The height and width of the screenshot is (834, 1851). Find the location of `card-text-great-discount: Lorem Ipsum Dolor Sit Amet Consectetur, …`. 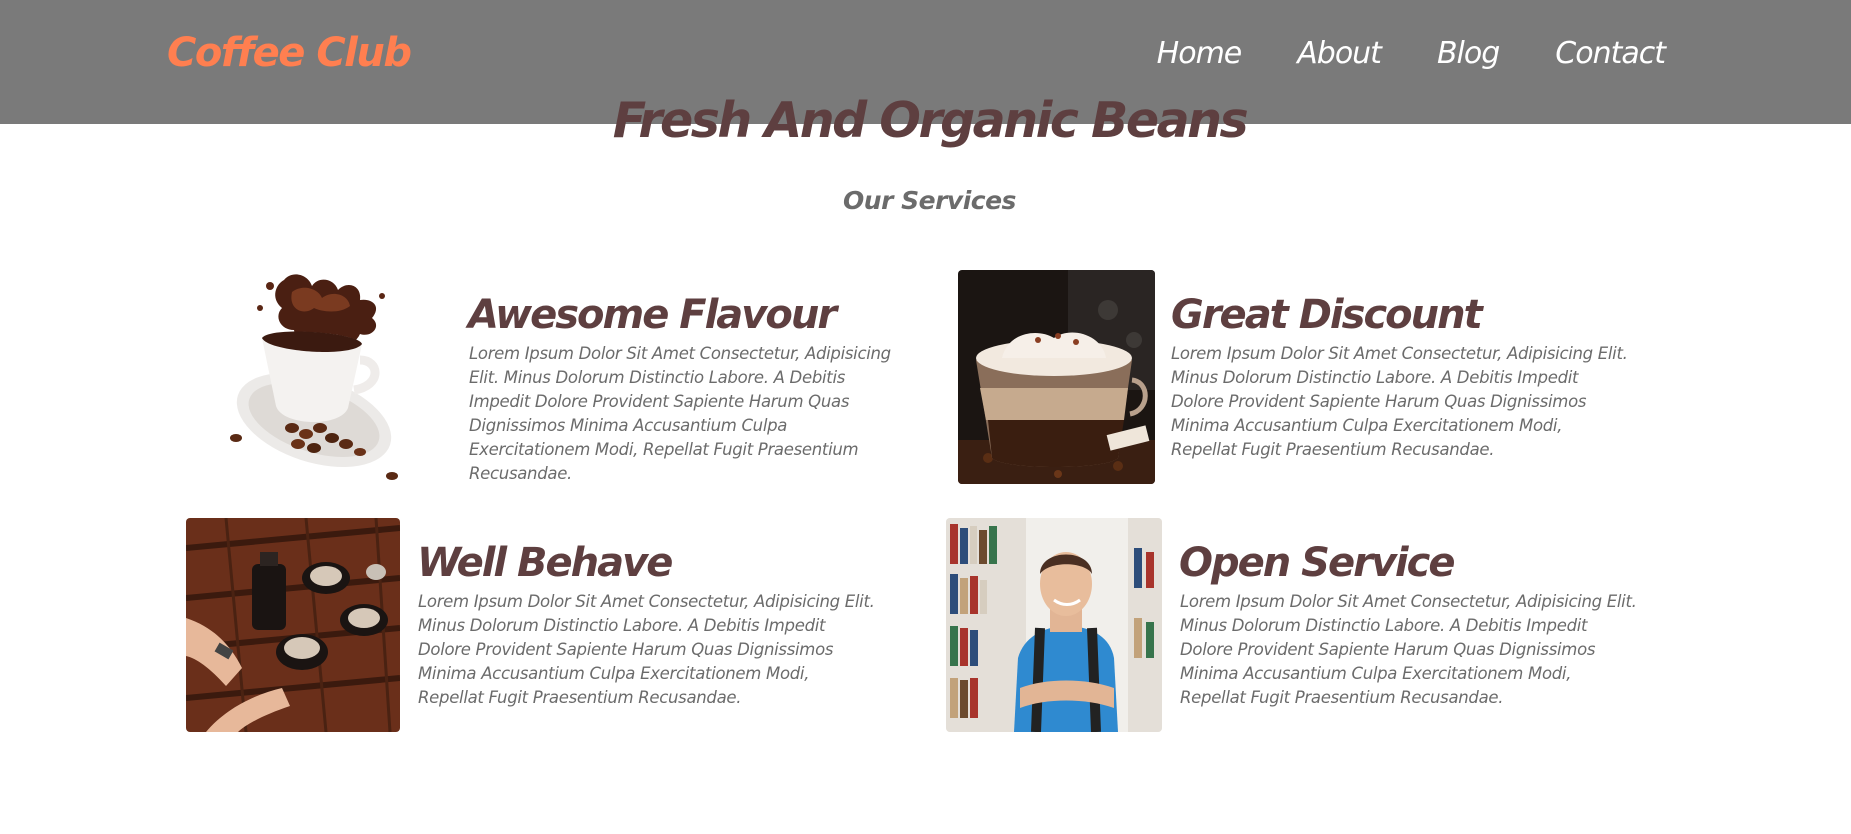

card-text-great-discount: Lorem Ipsum Dolor Sit Amet Consectetur, … is located at coordinates (1399, 401).